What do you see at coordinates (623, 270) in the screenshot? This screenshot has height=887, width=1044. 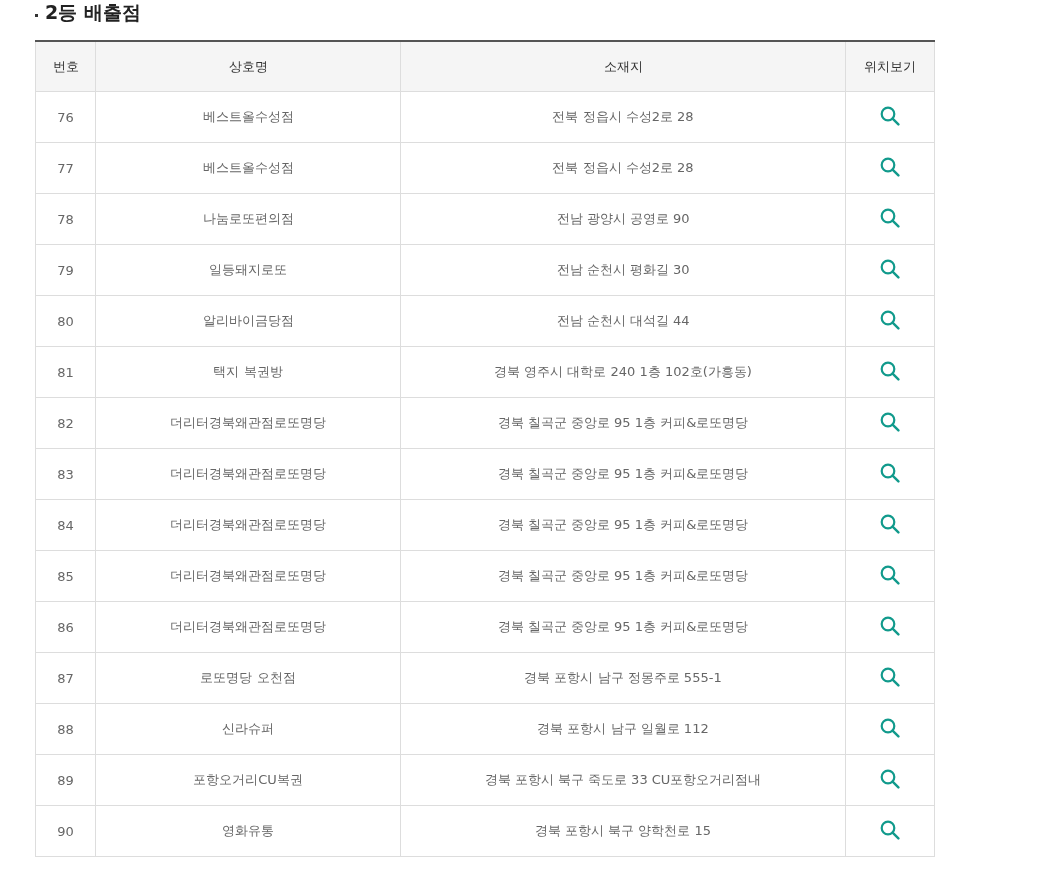 I see `table-cell: 전남 순천시 평화길 30` at bounding box center [623, 270].